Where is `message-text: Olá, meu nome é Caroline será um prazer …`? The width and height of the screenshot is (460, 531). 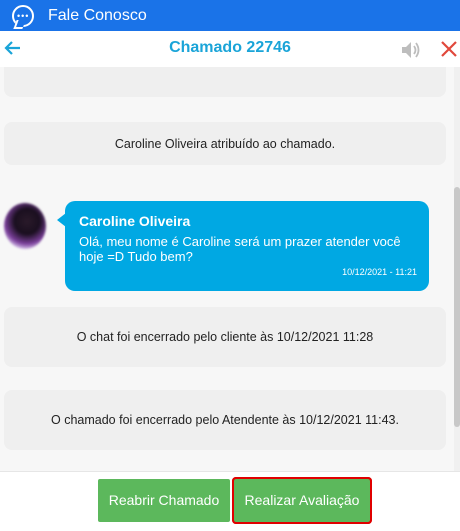 message-text: Olá, meu nome é Caroline será um prazer … is located at coordinates (240, 249).